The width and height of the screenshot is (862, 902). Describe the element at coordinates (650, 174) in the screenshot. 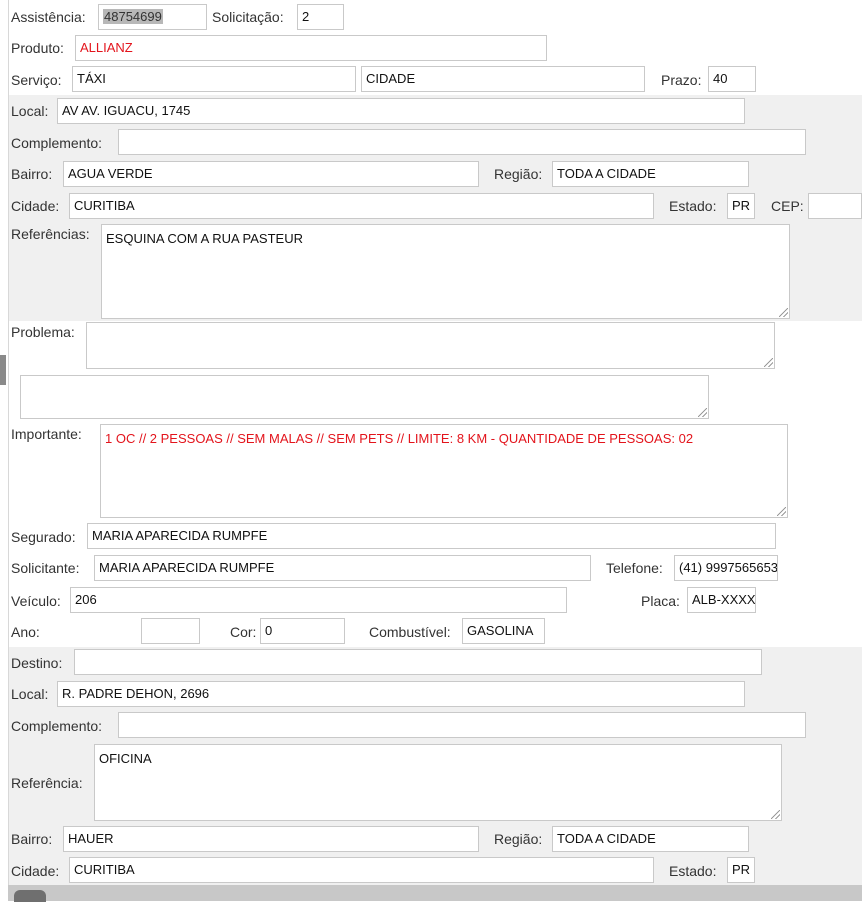

I see `origem-regiao-field: TODA A CIDADE` at that location.